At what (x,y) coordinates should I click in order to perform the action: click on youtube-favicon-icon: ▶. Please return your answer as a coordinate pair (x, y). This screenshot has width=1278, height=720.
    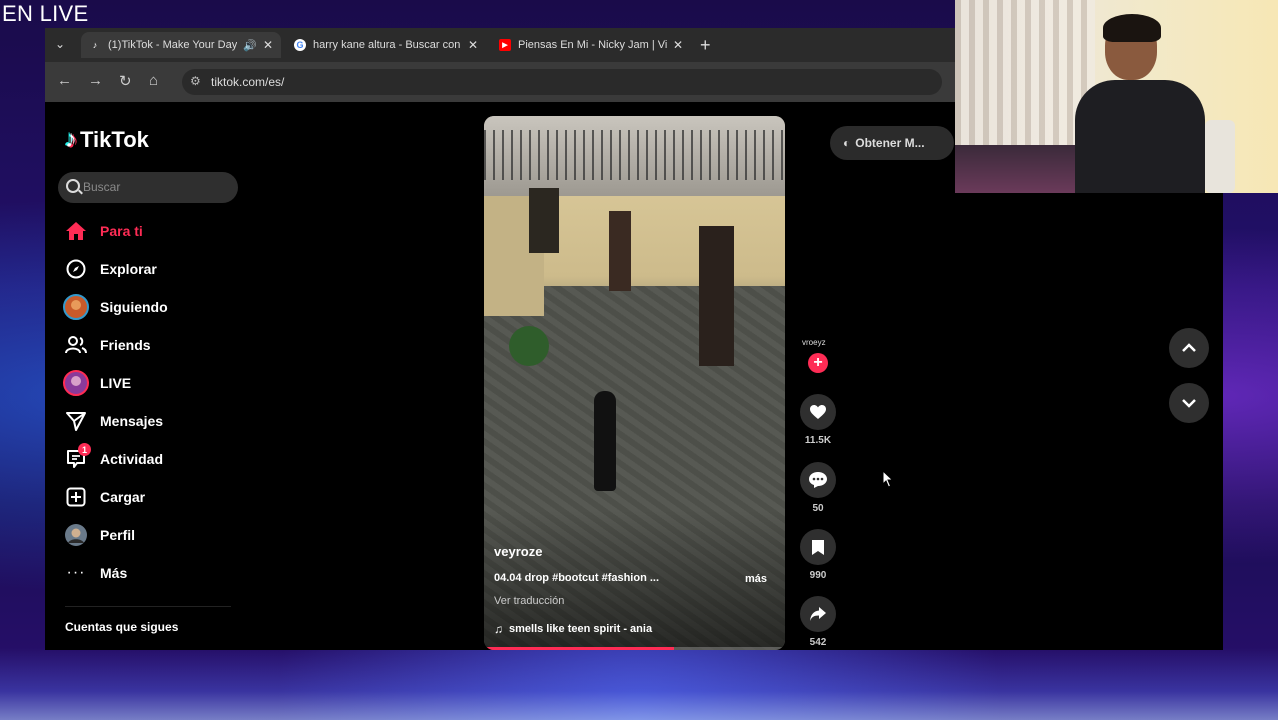
    Looking at the image, I should click on (505, 45).